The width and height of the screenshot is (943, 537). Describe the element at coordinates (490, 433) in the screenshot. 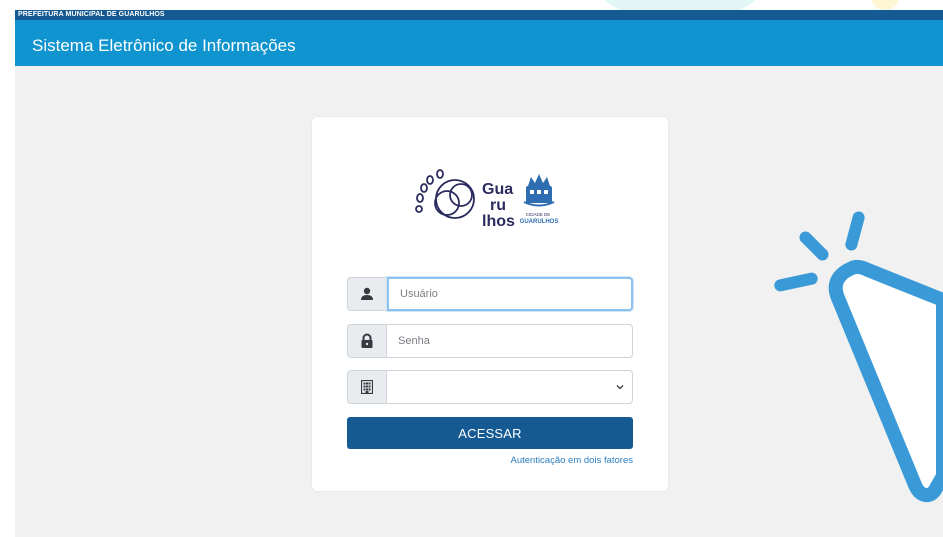

I see `submit-button: ACESSAR` at that location.